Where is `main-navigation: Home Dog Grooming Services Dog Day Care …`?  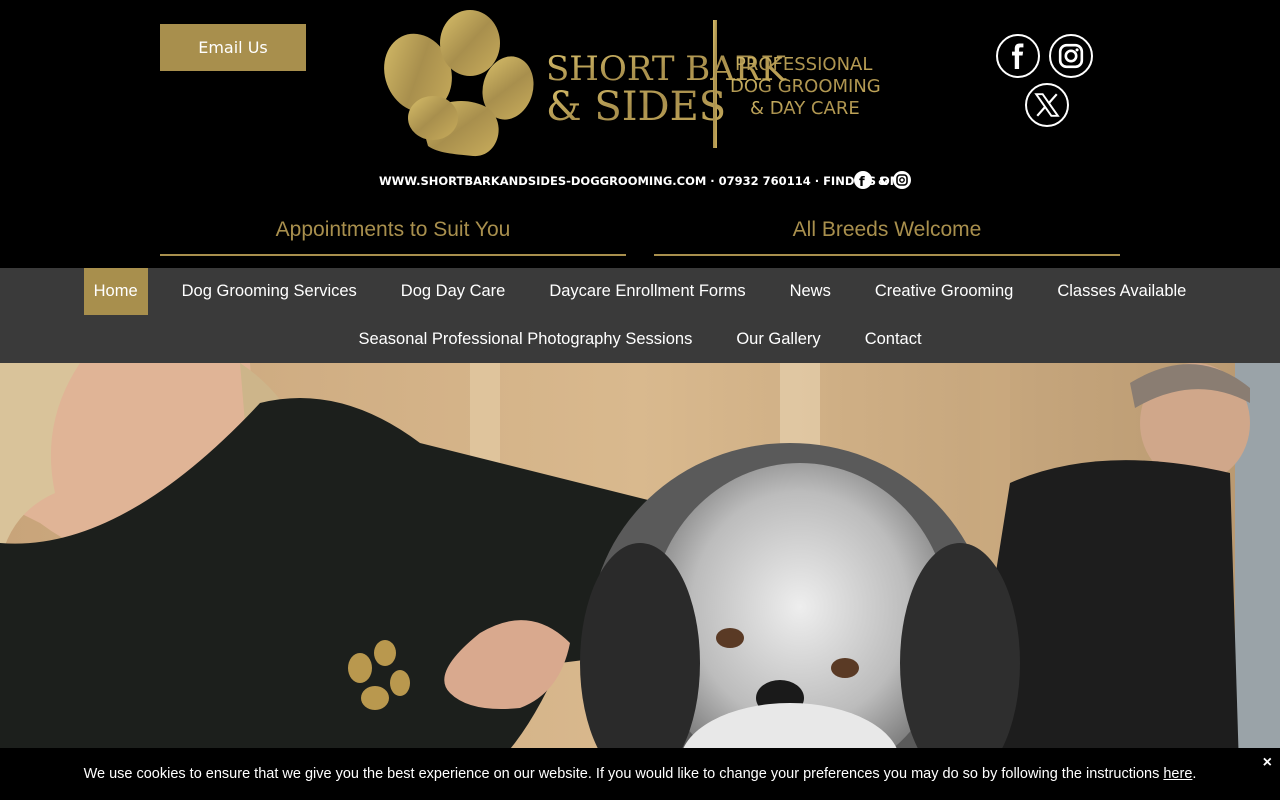 main-navigation: Home Dog Grooming Services Dog Day Care … is located at coordinates (640, 315).